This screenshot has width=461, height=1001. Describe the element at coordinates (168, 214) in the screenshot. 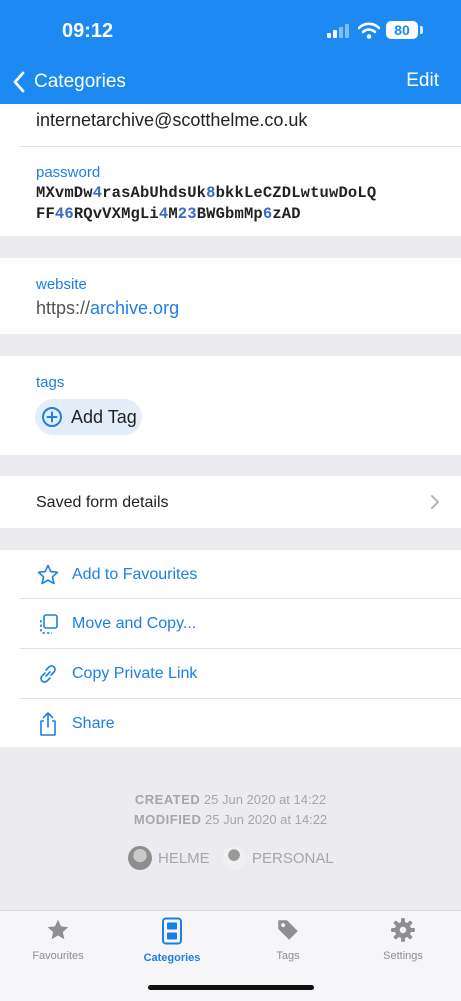

I see `password-line-2: FF46RQvVXMgLi4M23BWGbmMp6zAD` at that location.